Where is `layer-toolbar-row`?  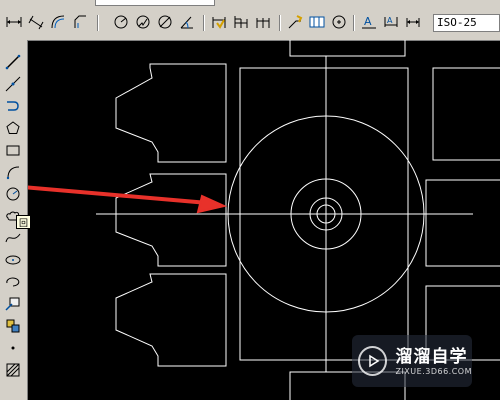 layer-toolbar-row is located at coordinates (250, 4).